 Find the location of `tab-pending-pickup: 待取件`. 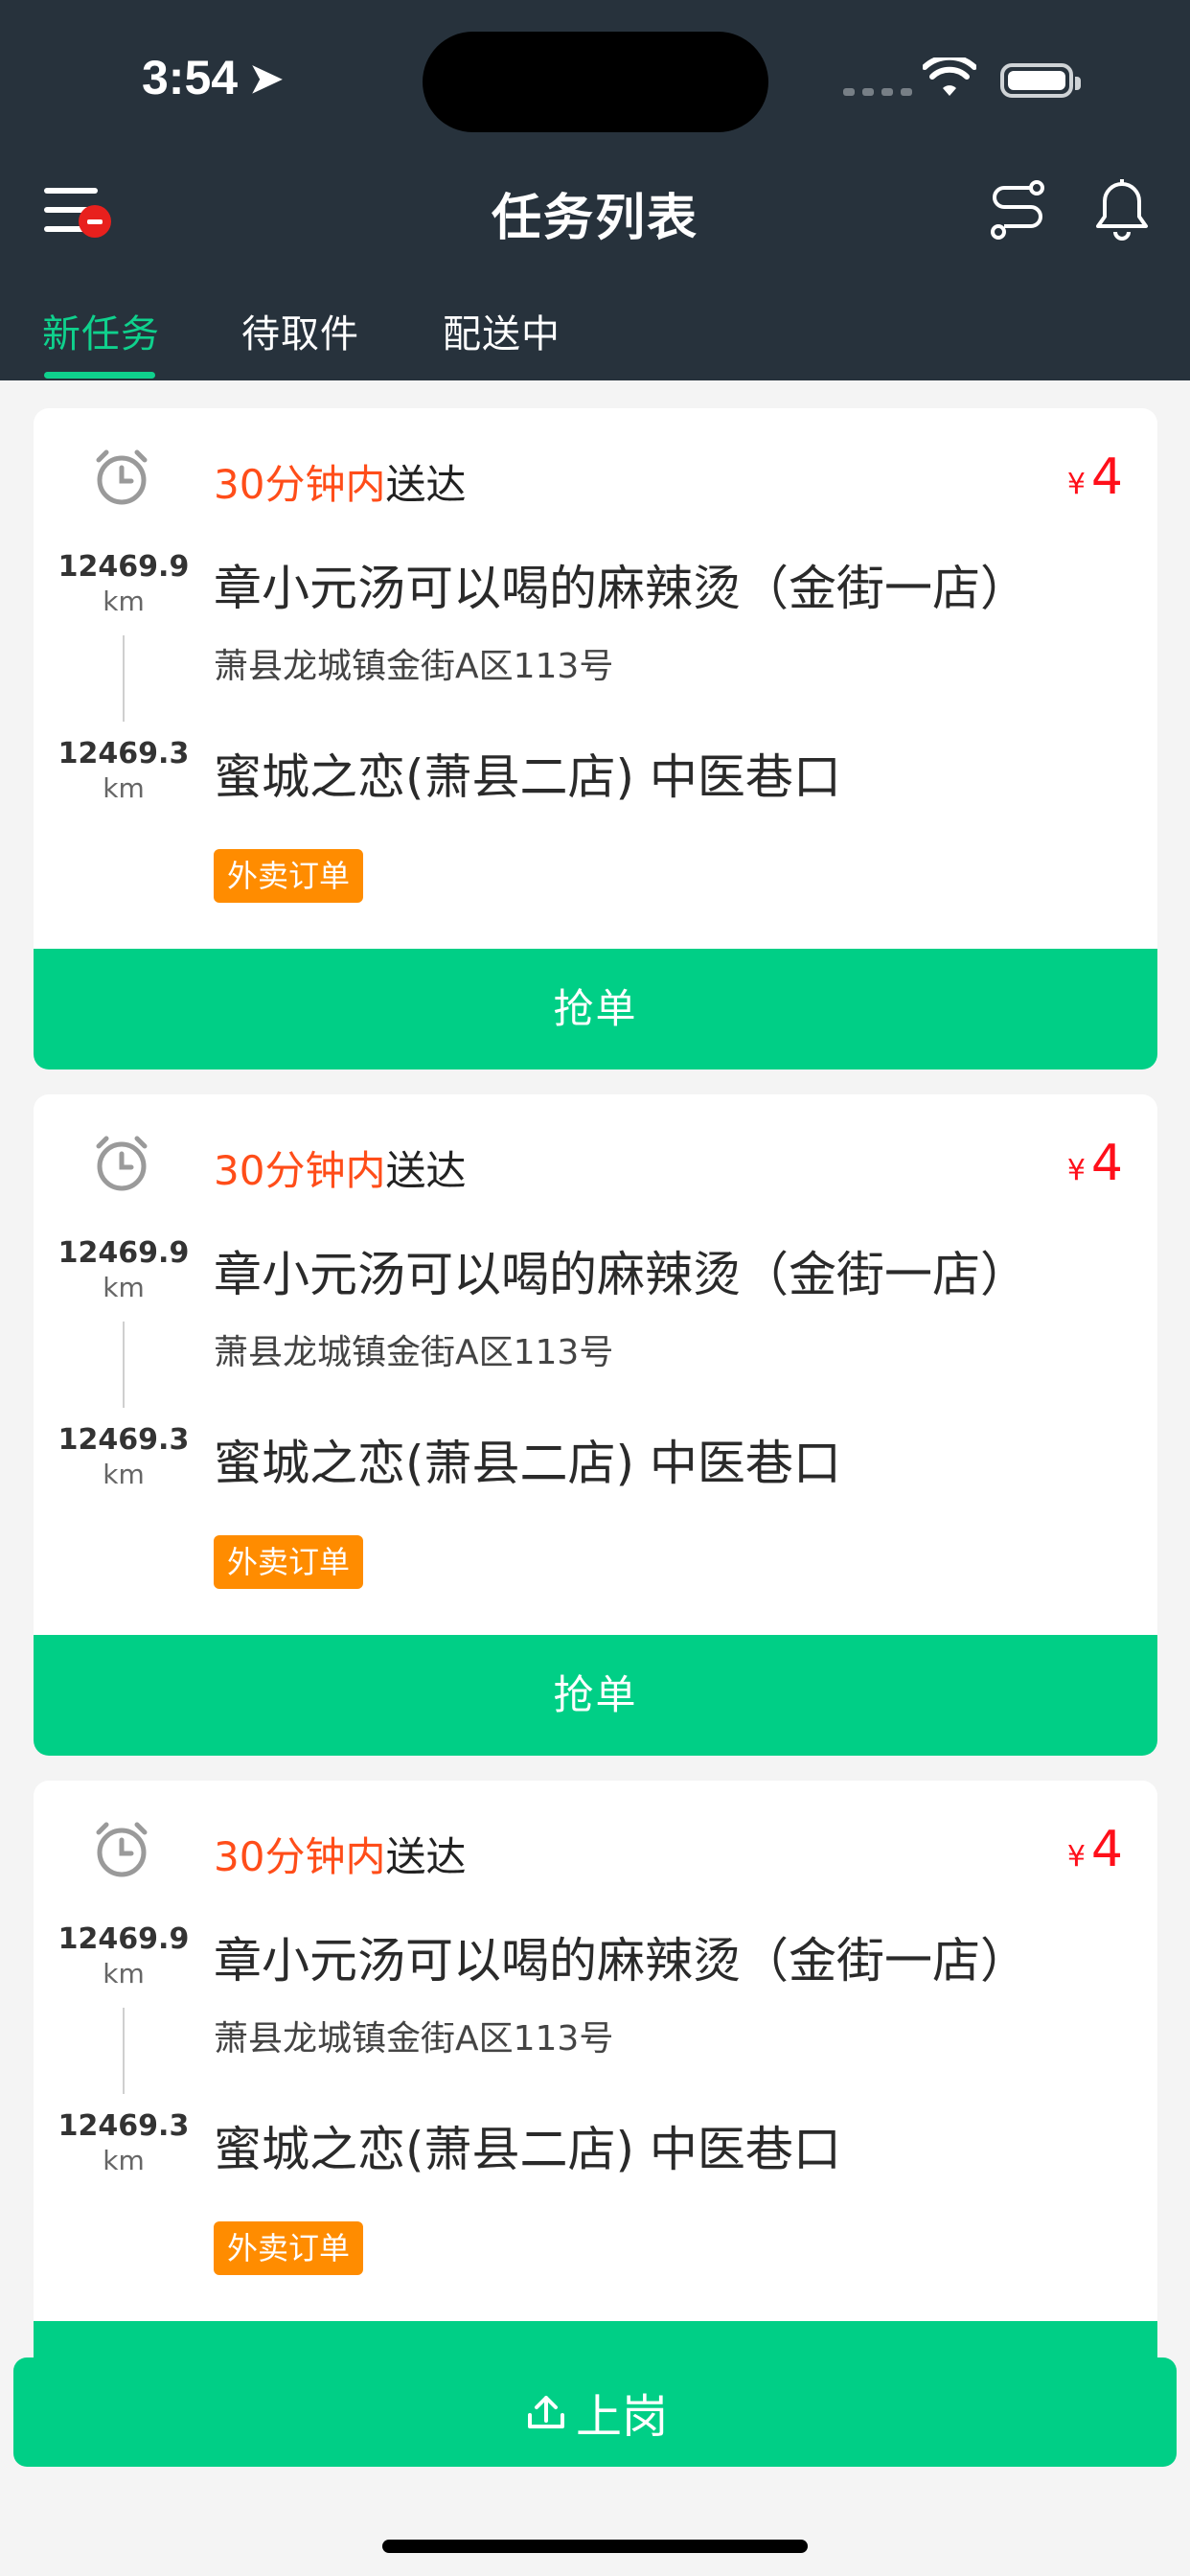

tab-pending-pickup: 待取件 is located at coordinates (300, 330).